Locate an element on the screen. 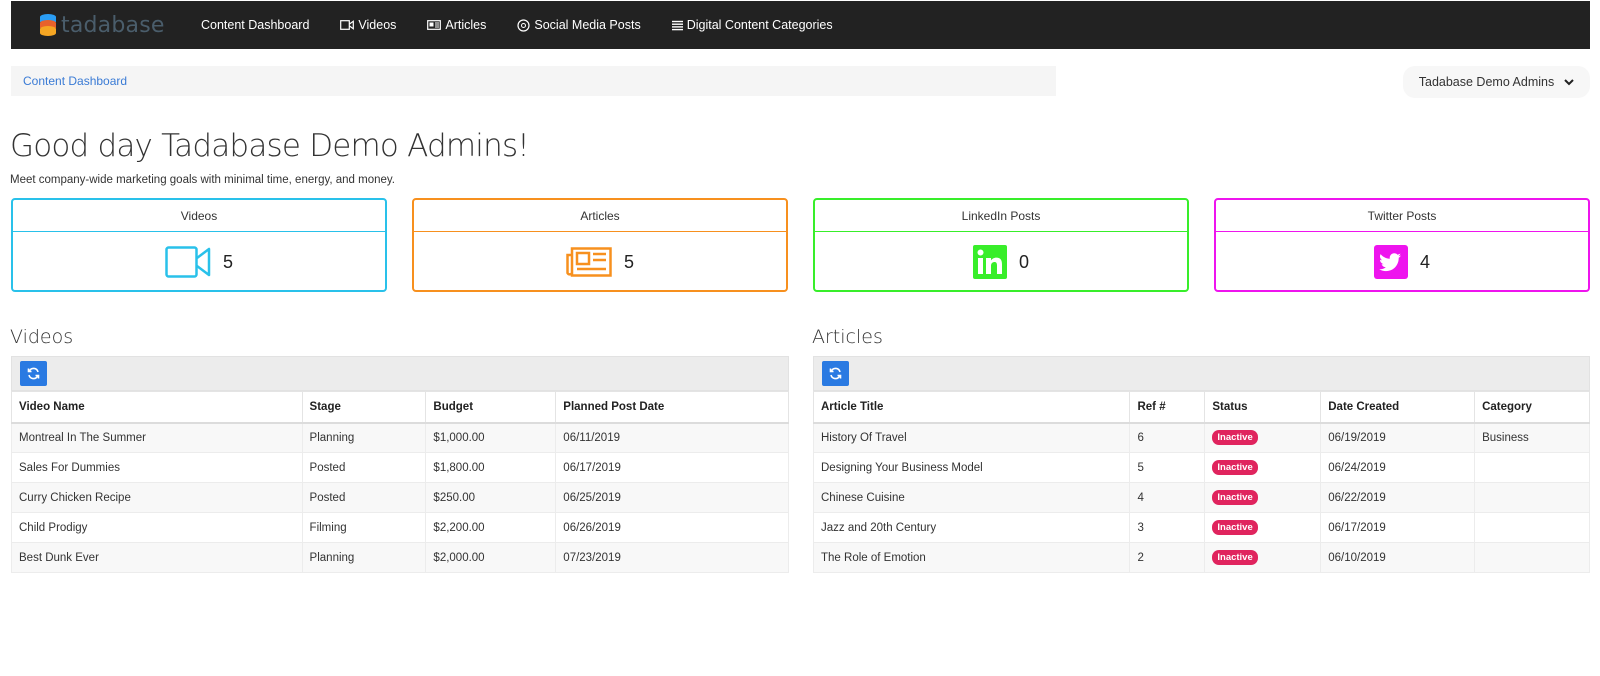 Image resolution: width=1600 pixels, height=676 pixels. column-header: Video Name is located at coordinates (157, 407).